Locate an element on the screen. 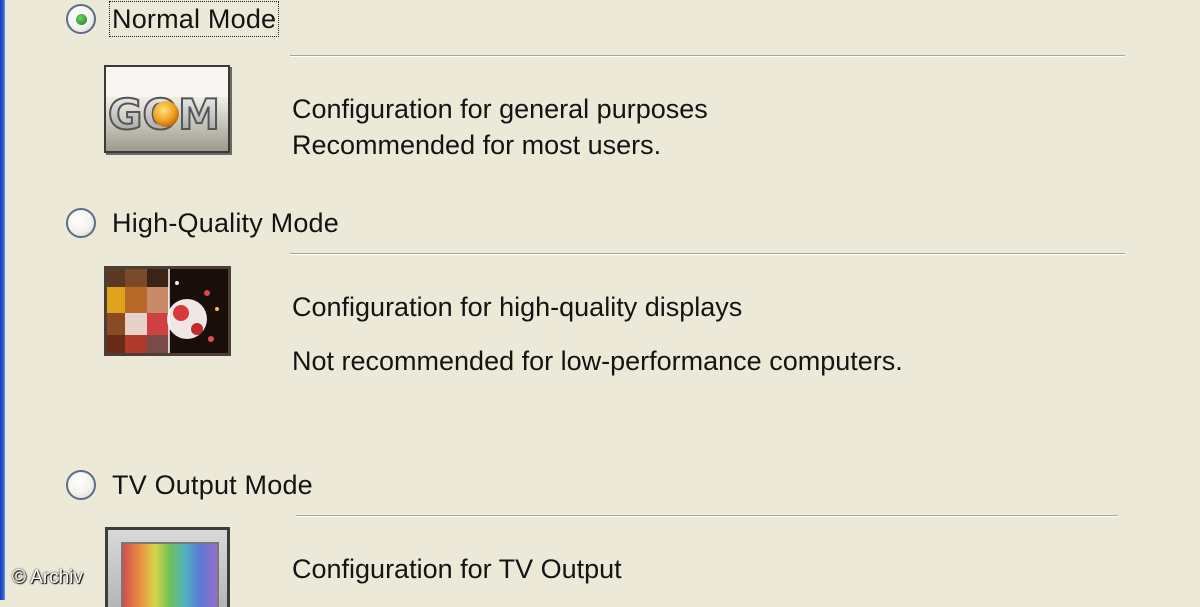 This screenshot has width=1200, height=607. normal-mode-separator is located at coordinates (707, 56).